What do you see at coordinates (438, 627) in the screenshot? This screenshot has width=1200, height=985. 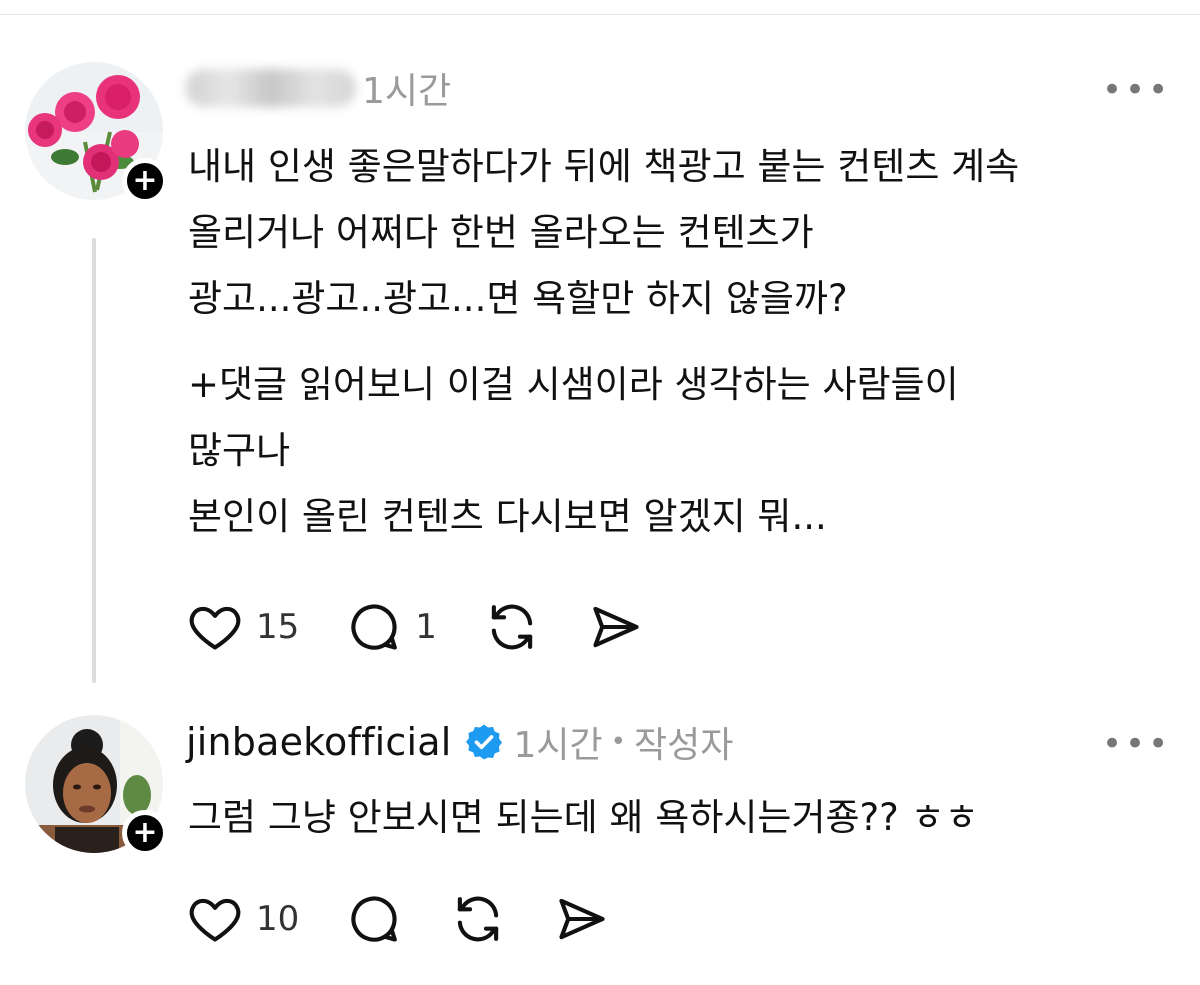 I see `post-1-actions: 15 1` at bounding box center [438, 627].